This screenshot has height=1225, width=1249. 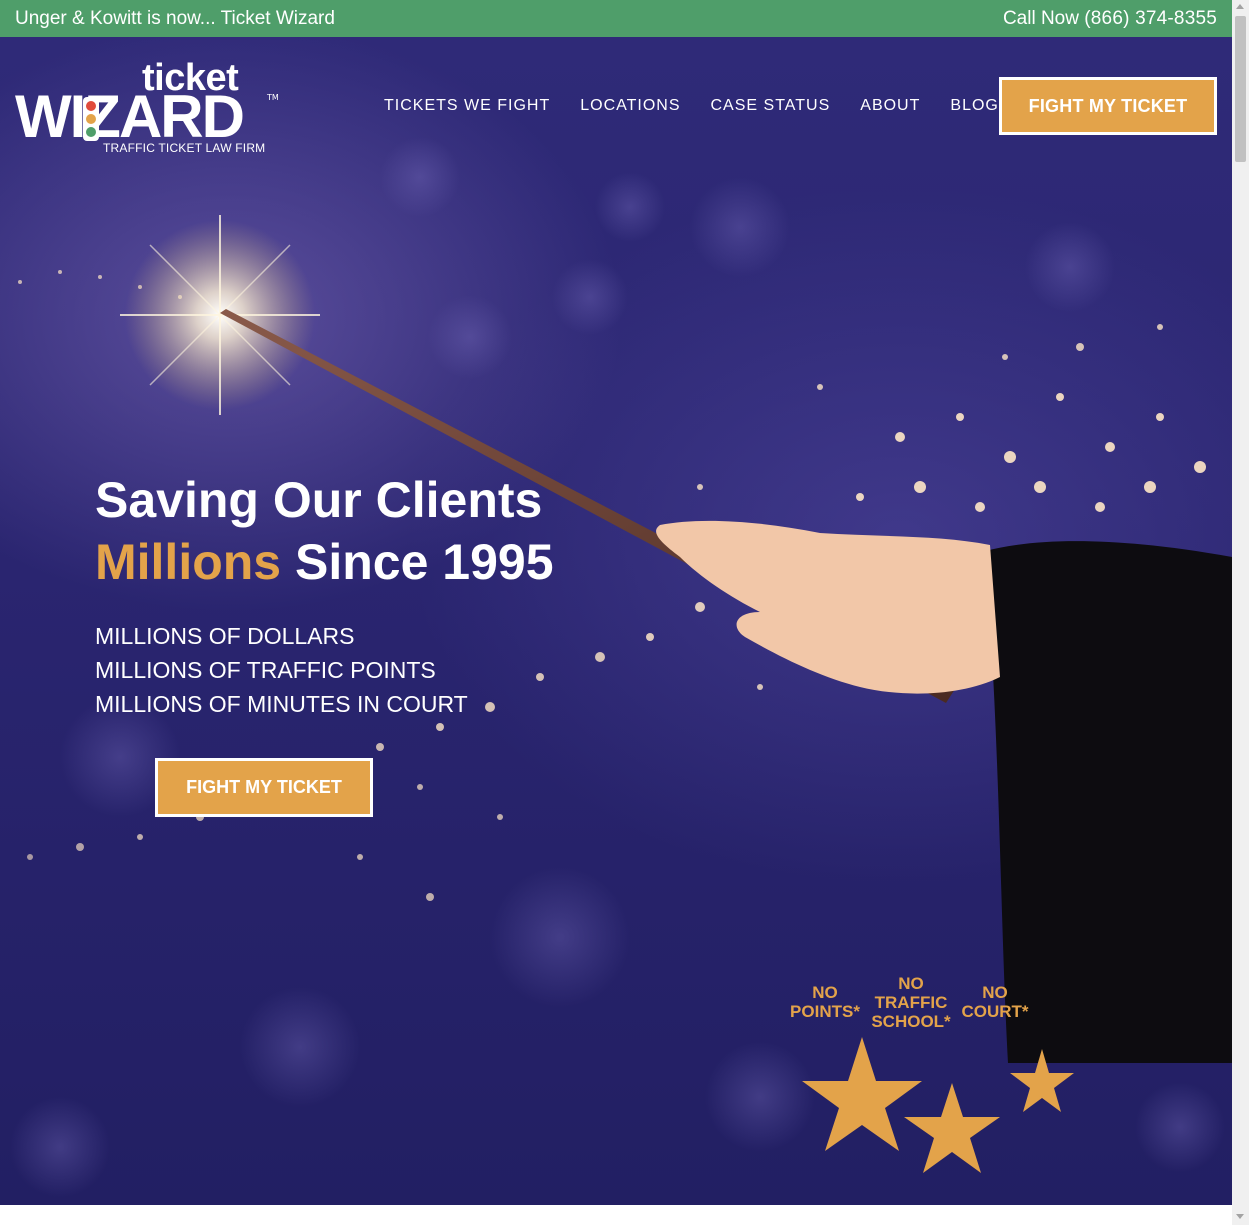 I want to click on logo-tagline: TRAFFIC TICKET LAW FIRM, so click(x=184, y=148).